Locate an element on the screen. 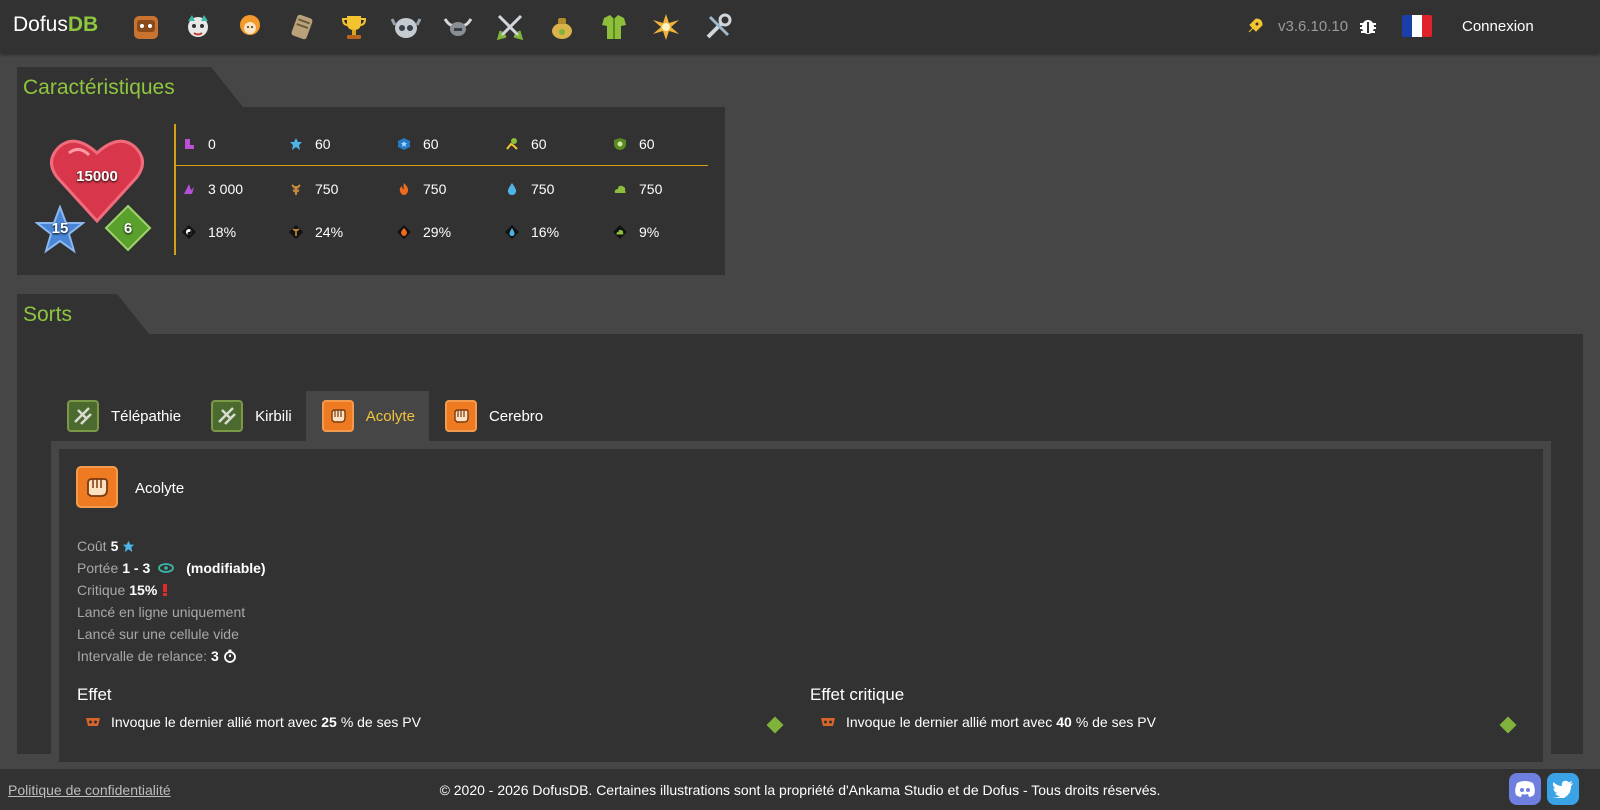  discord-icon is located at coordinates (1525, 789).